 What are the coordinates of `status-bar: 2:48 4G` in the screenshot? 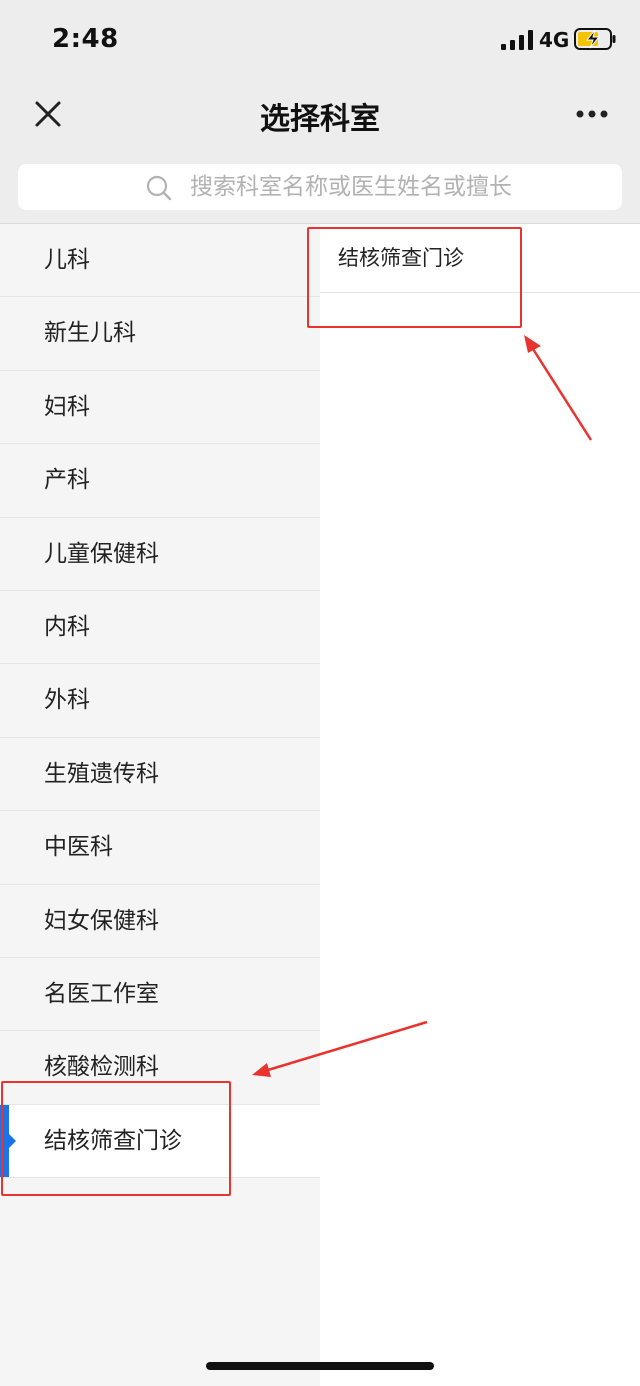 It's located at (320, 39).